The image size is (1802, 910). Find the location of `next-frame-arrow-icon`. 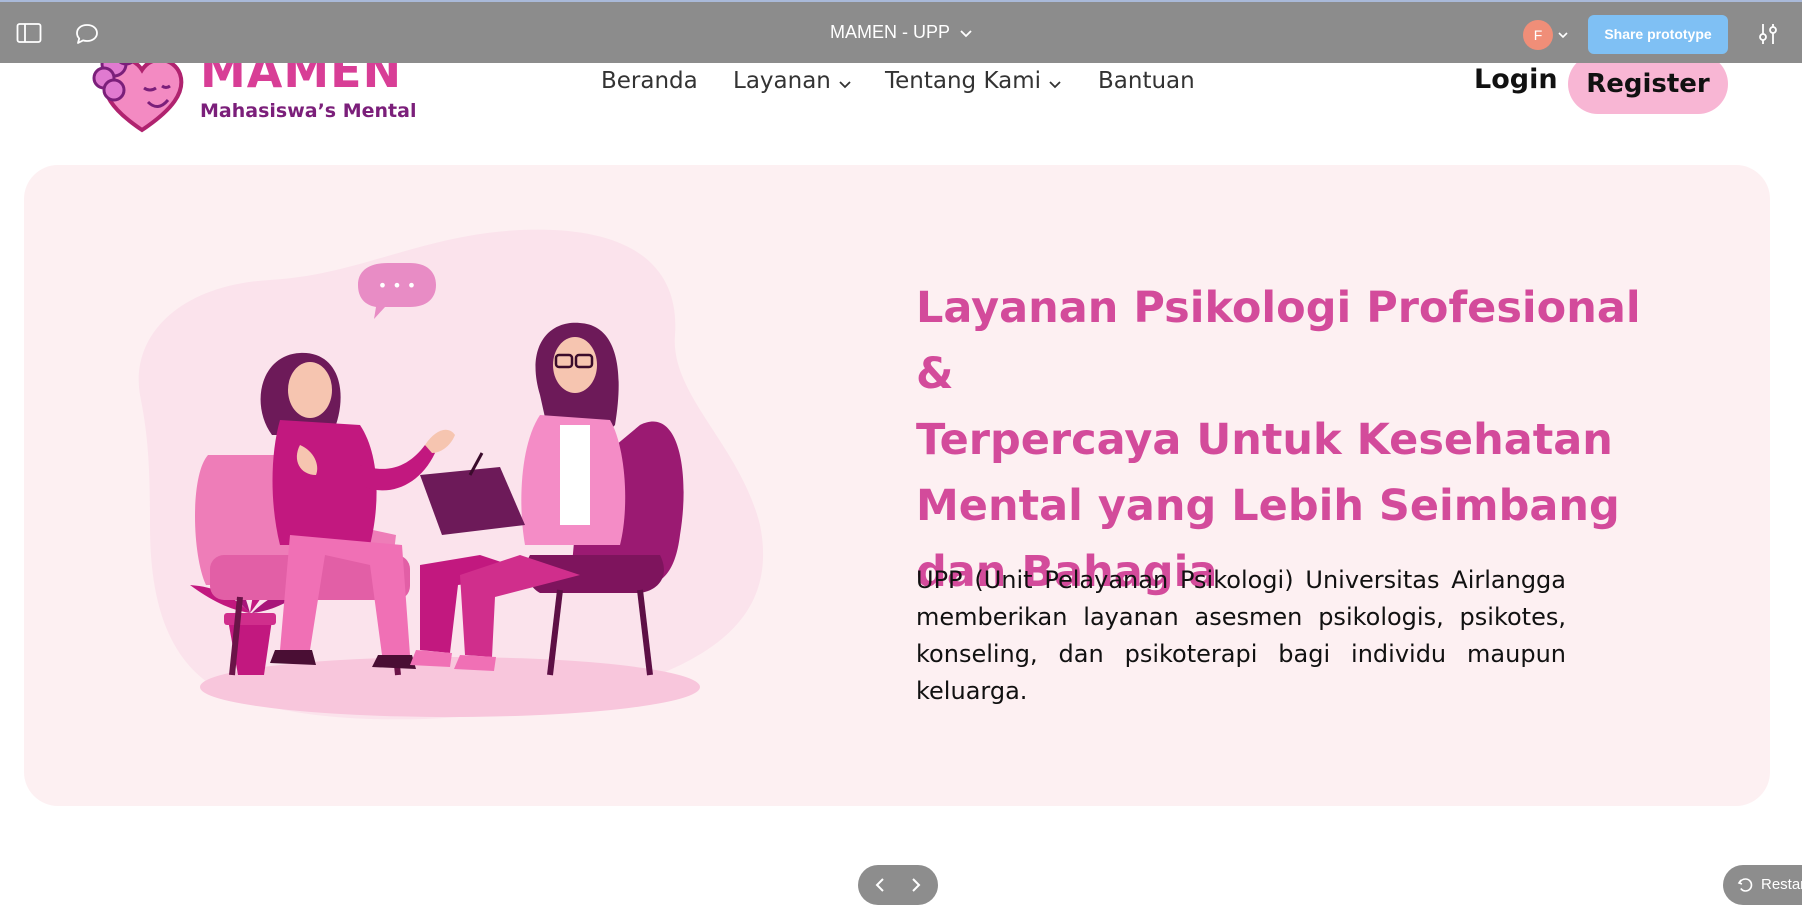

next-frame-arrow-icon is located at coordinates (916, 887).